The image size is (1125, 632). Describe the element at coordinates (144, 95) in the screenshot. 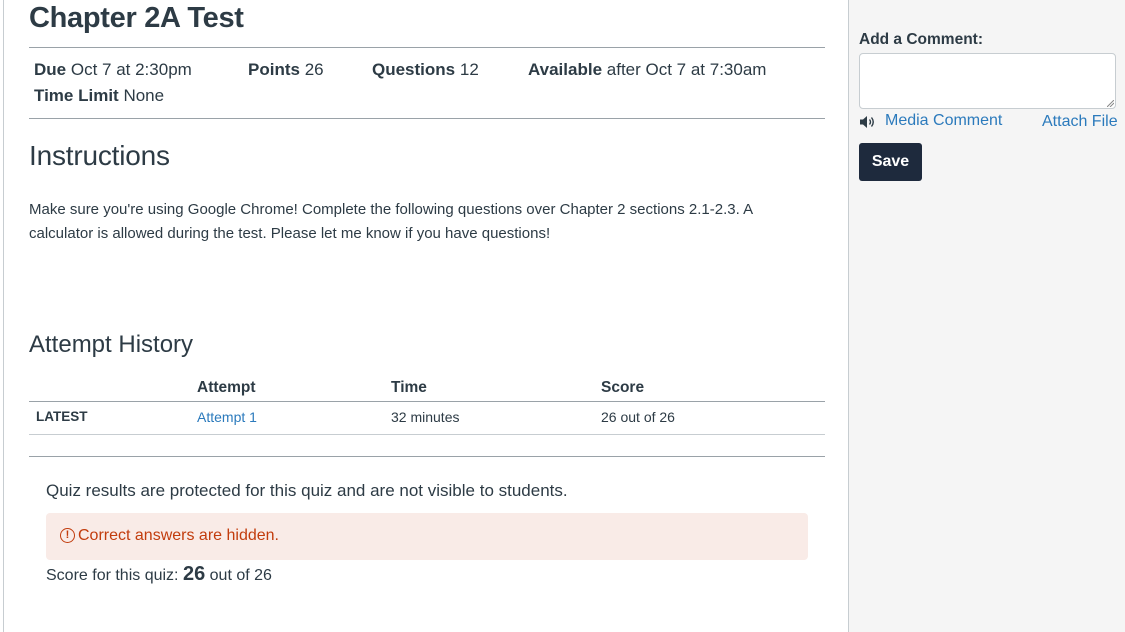

I see `time-limit-value: None` at that location.